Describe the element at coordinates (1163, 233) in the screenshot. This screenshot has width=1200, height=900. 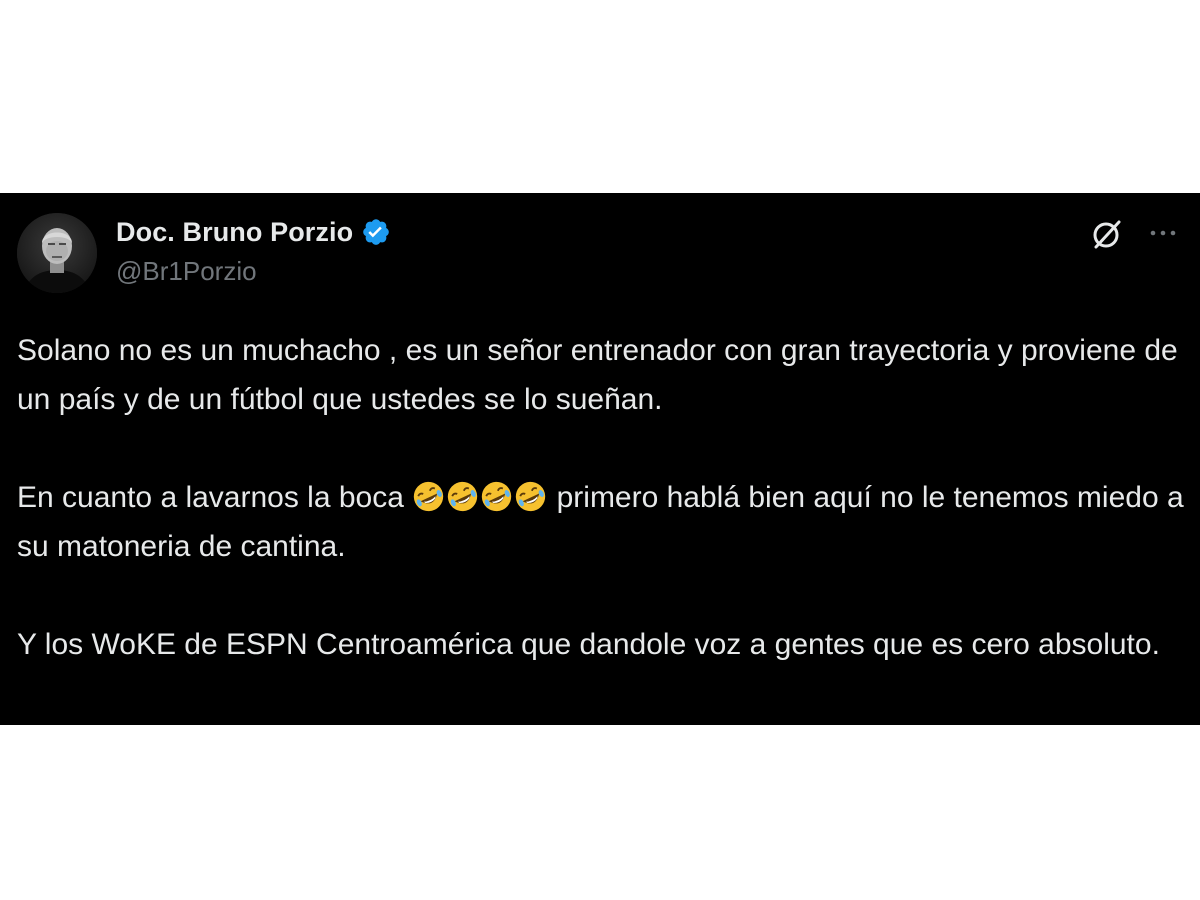
I see `more-options-icon` at that location.